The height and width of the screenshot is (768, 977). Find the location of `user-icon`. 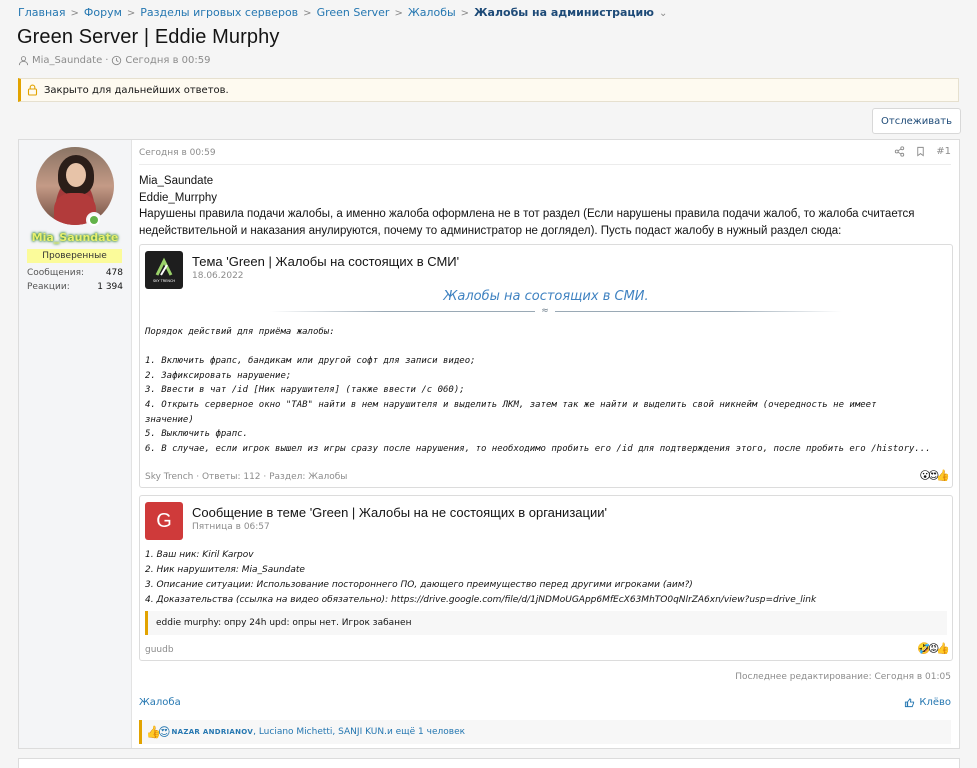

user-icon is located at coordinates (23, 61).